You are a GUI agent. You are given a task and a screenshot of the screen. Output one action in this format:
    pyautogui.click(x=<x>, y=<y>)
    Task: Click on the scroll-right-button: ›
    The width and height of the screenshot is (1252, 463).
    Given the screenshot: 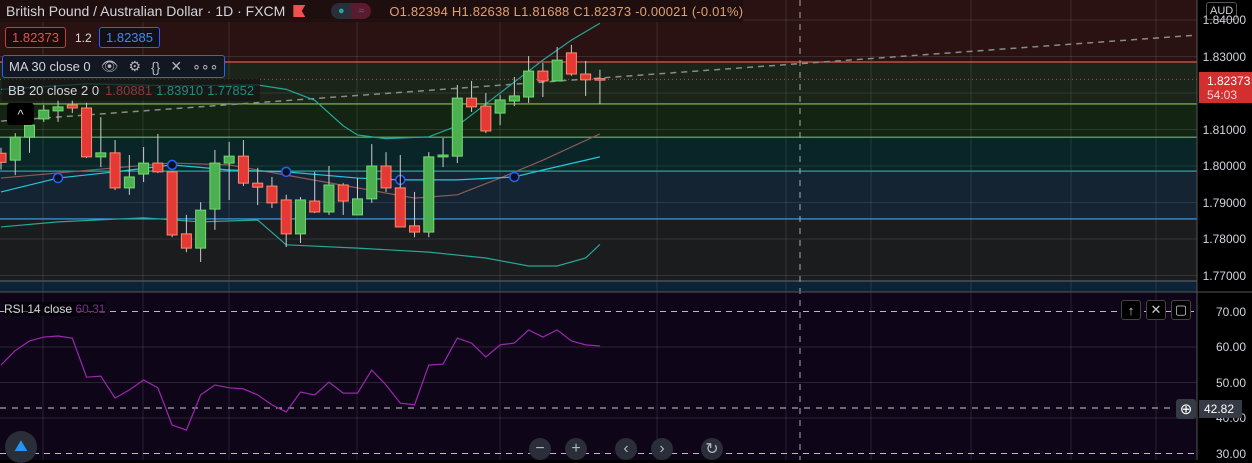 What is the action you would take?
    pyautogui.click(x=662, y=449)
    